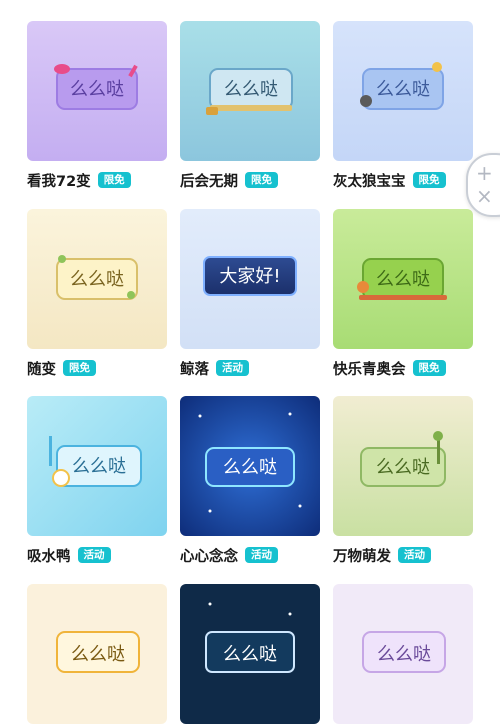 Image resolution: width=500 pixels, height=724 pixels. I want to click on bubble-title: 万物萌发, so click(362, 556).